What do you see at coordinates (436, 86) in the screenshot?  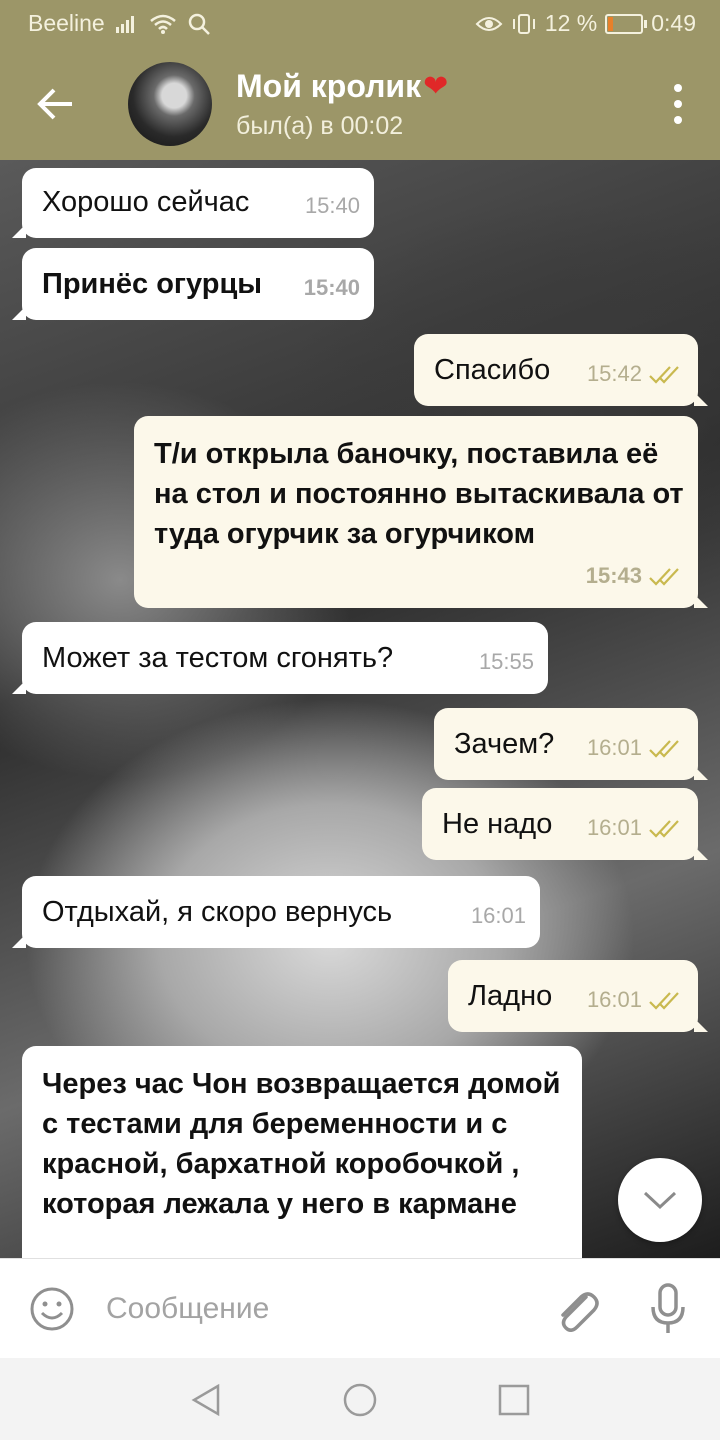 I see `heart-icon: ❤` at bounding box center [436, 86].